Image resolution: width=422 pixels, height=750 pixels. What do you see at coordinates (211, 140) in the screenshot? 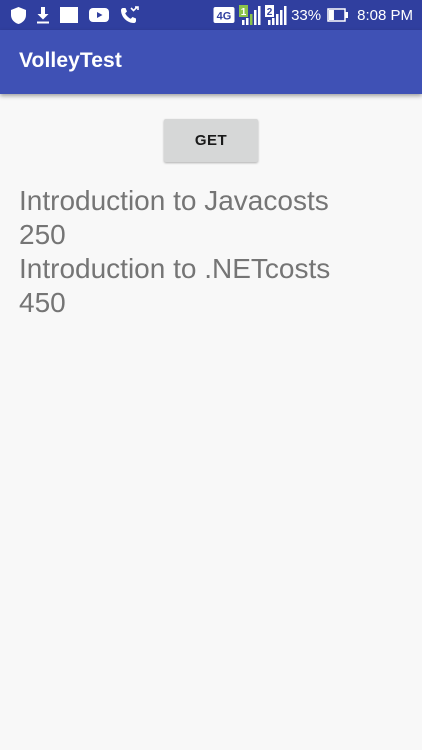
I see `get-button: GET` at bounding box center [211, 140].